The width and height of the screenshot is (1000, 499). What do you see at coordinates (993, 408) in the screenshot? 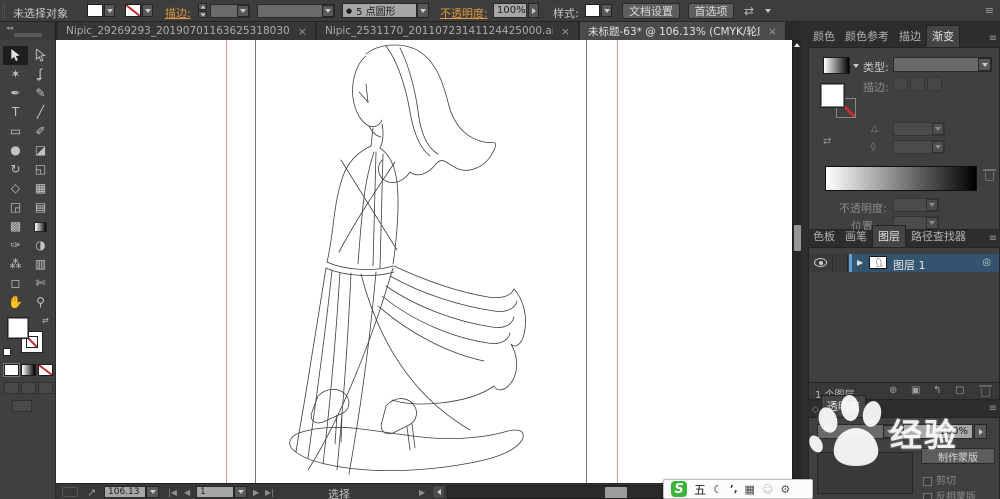
I see `transparency-panel-menu-icon: ≡` at bounding box center [993, 408].